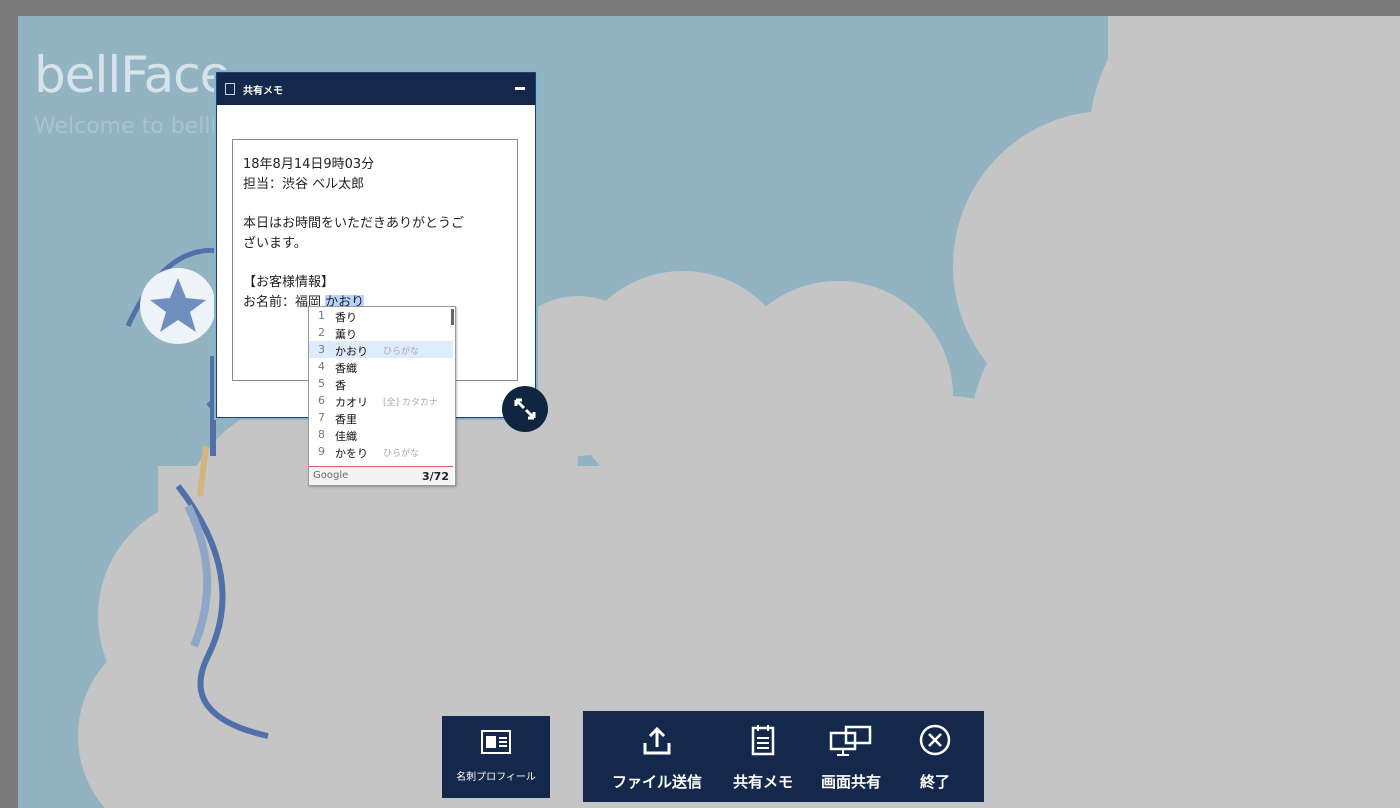  I want to click on ime-candidate-selected: 3 かおり ひらがな, so click(381, 349).